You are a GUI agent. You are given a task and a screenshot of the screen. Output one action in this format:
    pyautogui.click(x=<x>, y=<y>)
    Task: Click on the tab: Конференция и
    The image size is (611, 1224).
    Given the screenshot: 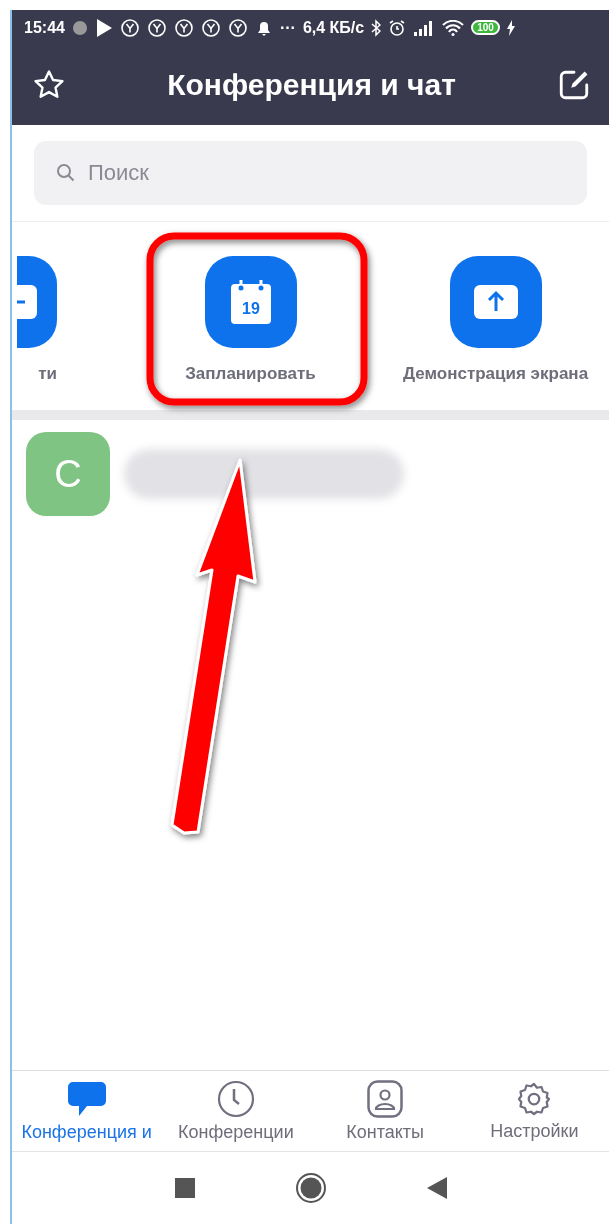 What is the action you would take?
    pyautogui.click(x=87, y=1111)
    